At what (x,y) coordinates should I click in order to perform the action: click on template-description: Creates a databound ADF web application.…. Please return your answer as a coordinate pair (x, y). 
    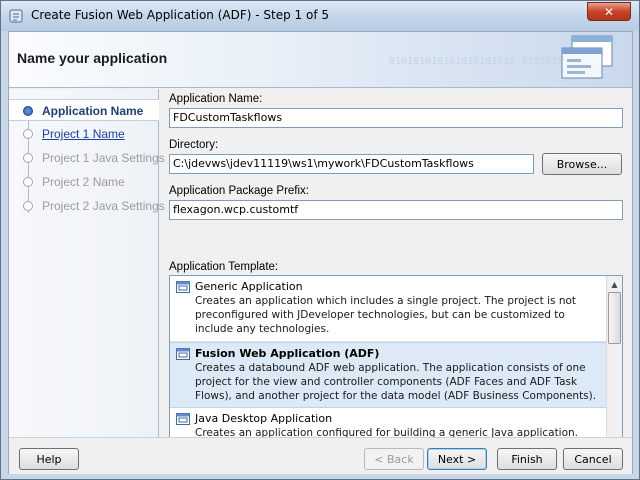
    Looking at the image, I should click on (396, 382).